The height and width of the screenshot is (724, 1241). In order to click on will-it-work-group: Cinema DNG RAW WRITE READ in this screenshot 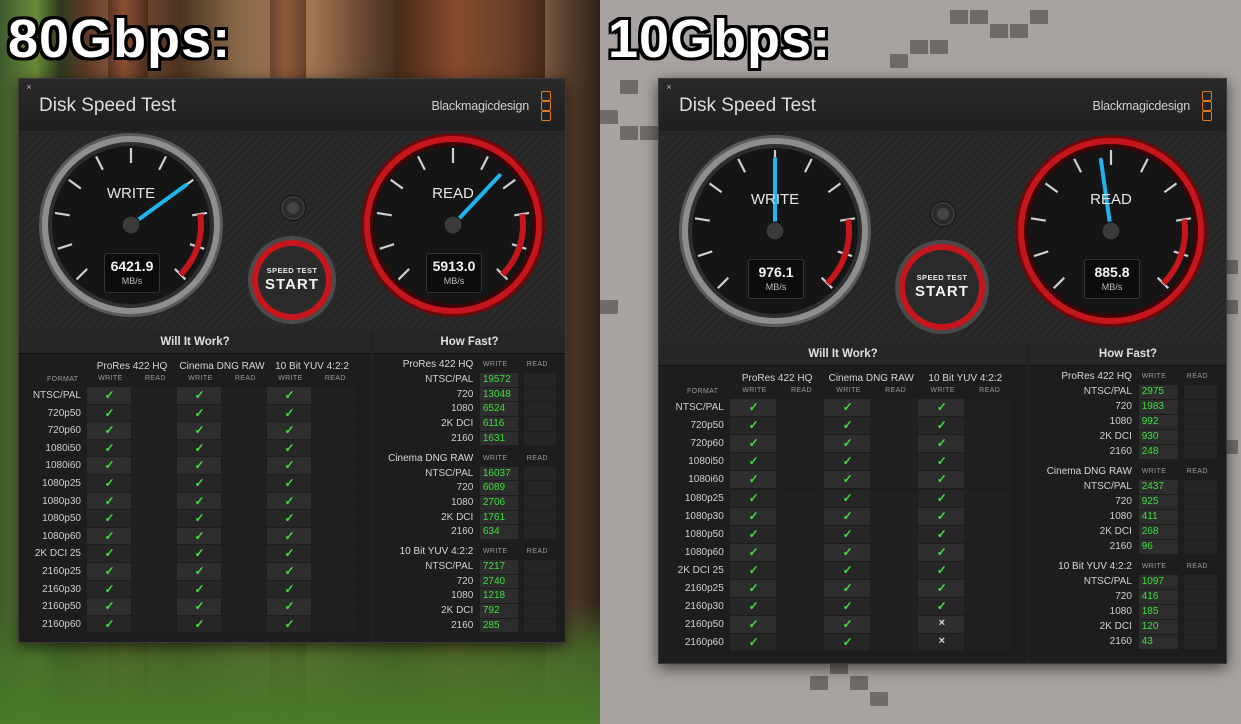, I will do `click(871, 383)`.